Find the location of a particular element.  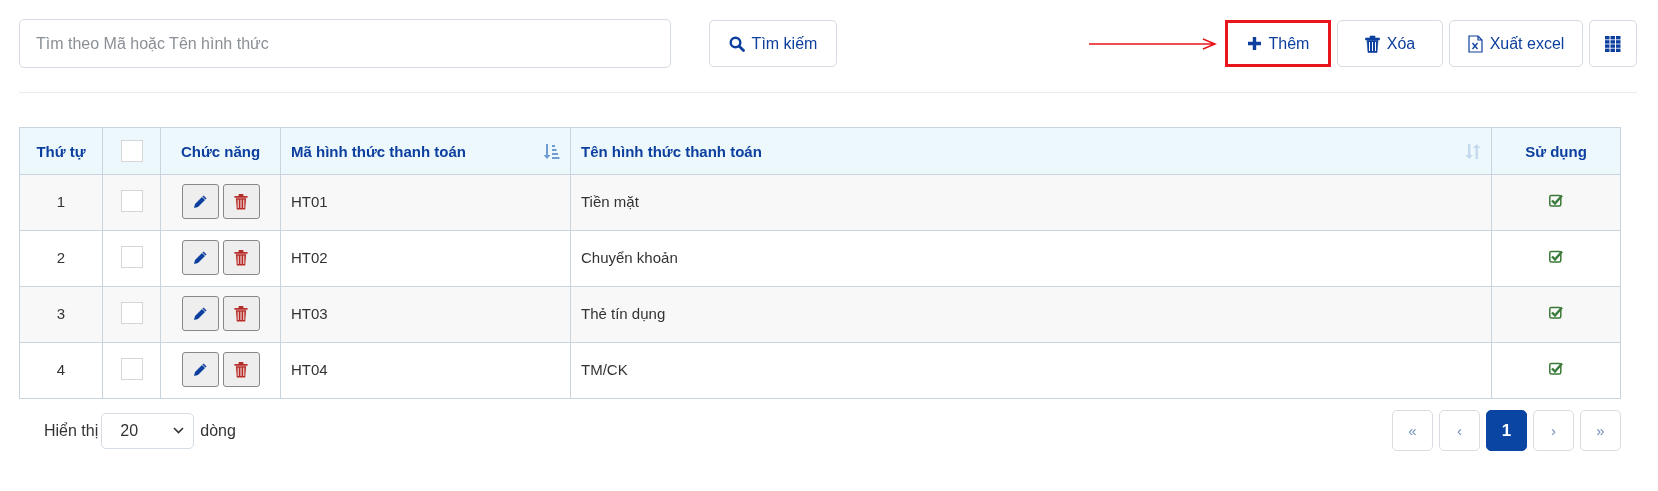

grid-icon is located at coordinates (1613, 43).